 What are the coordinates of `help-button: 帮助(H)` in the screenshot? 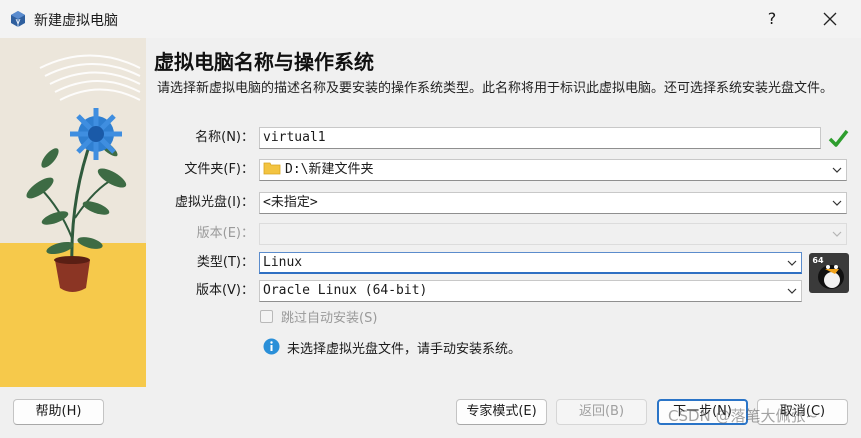 It's located at (58, 412).